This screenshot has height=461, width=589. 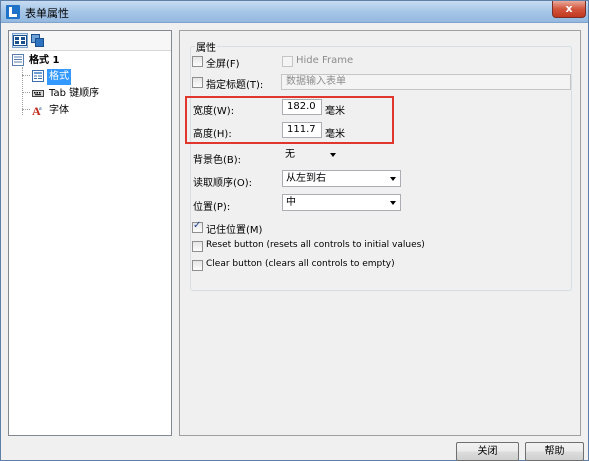 What do you see at coordinates (197, 61) in the screenshot?
I see `fullscreen-checkbox` at bounding box center [197, 61].